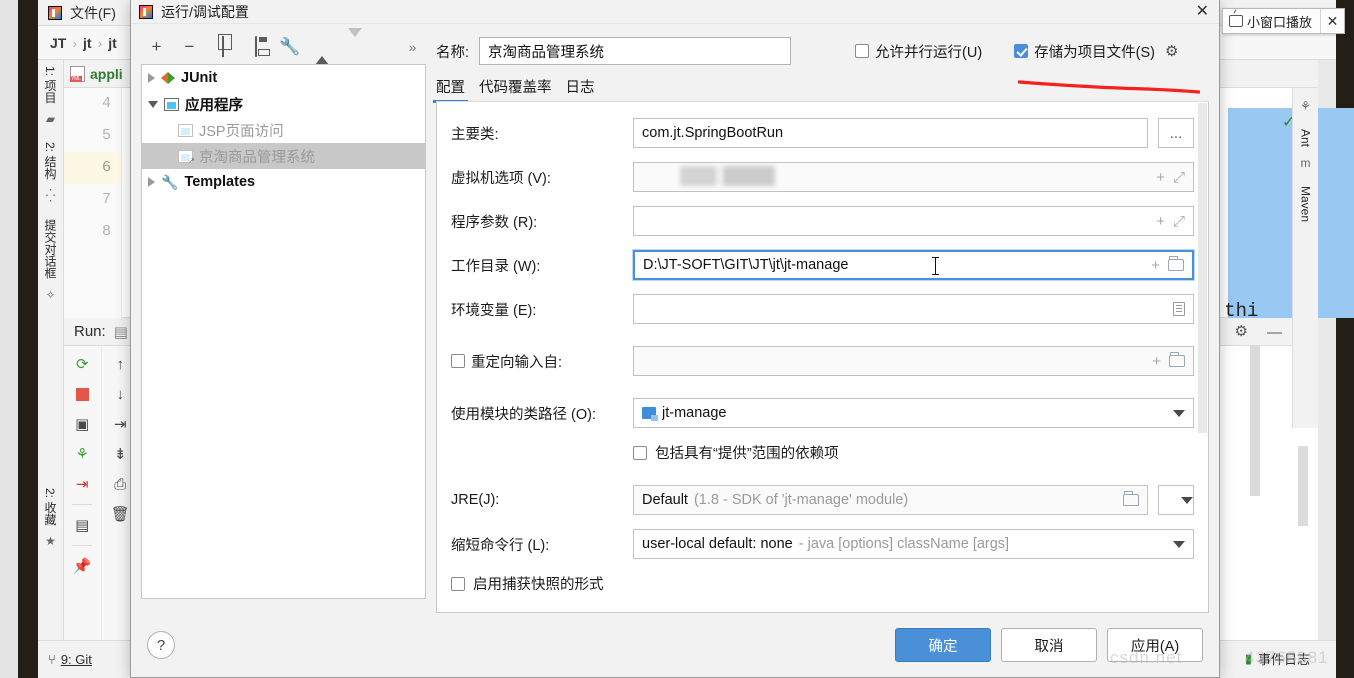 The width and height of the screenshot is (1354, 678). Describe the element at coordinates (146, 11) in the screenshot. I see `intellij-logo-icon` at that location.